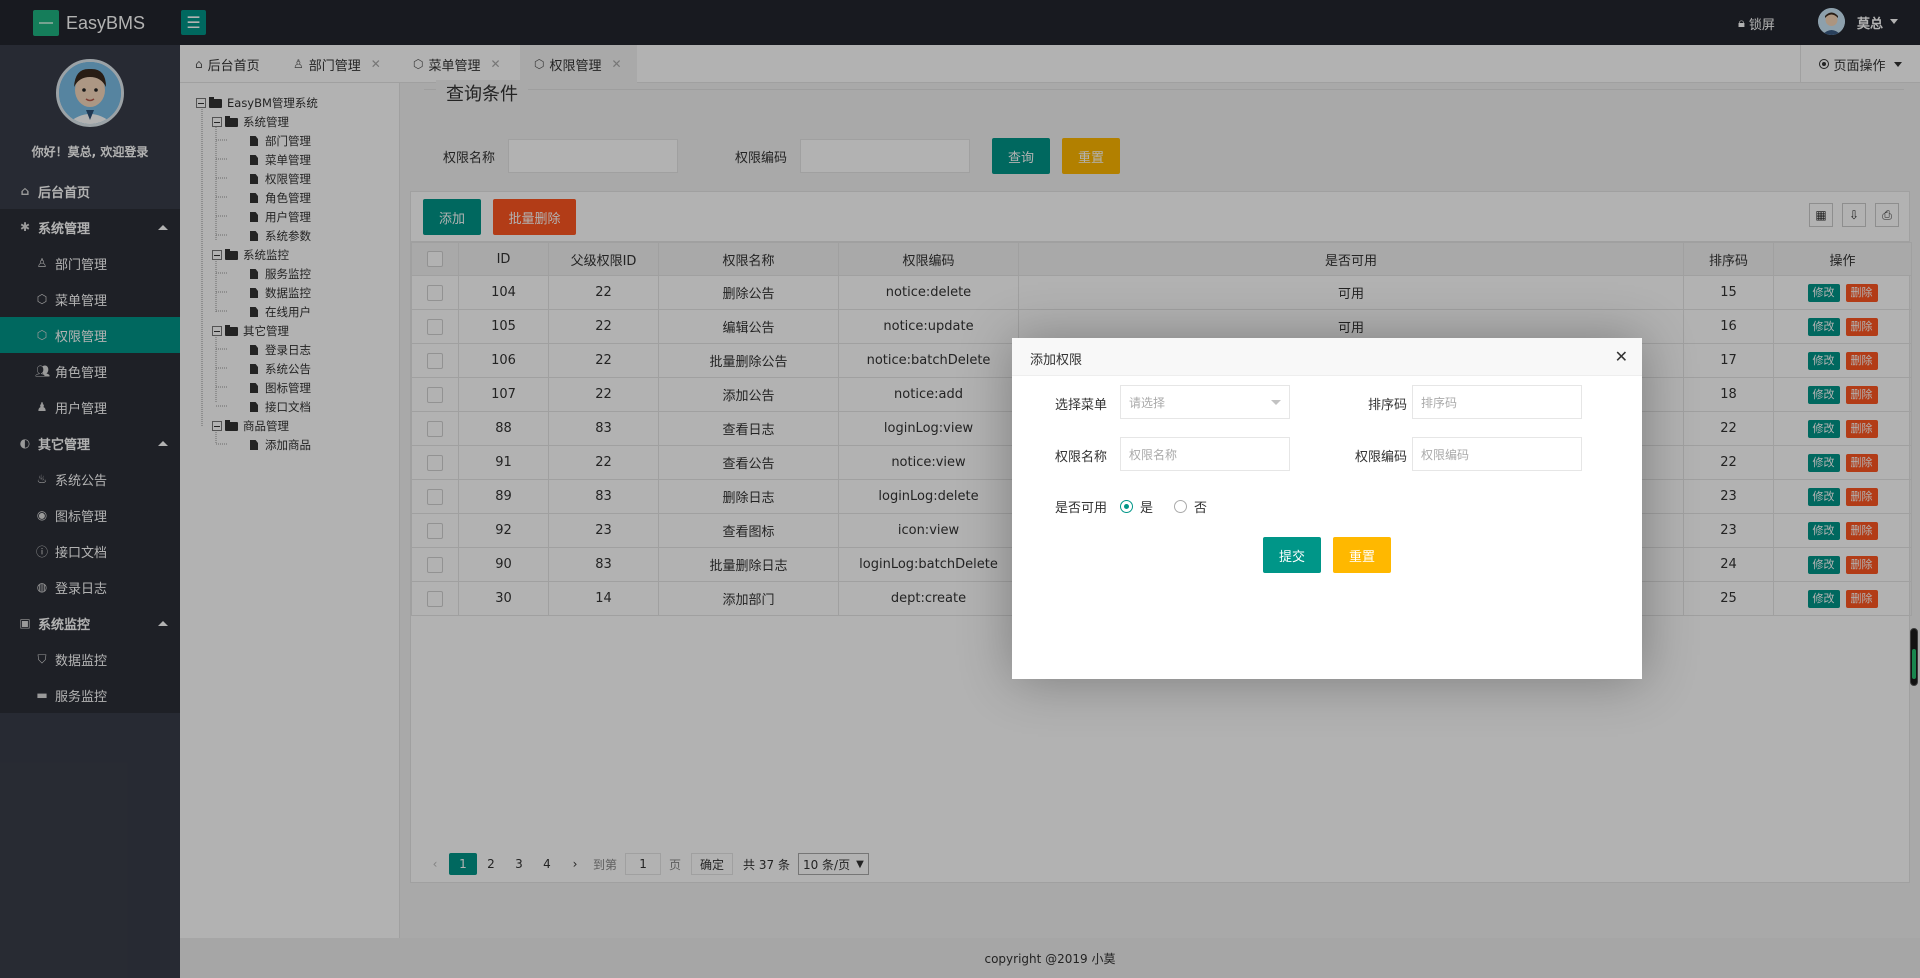 Image resolution: width=1920 pixels, height=978 pixels. Describe the element at coordinates (1190, 506) in the screenshot. I see `available-no-radio: 否` at that location.